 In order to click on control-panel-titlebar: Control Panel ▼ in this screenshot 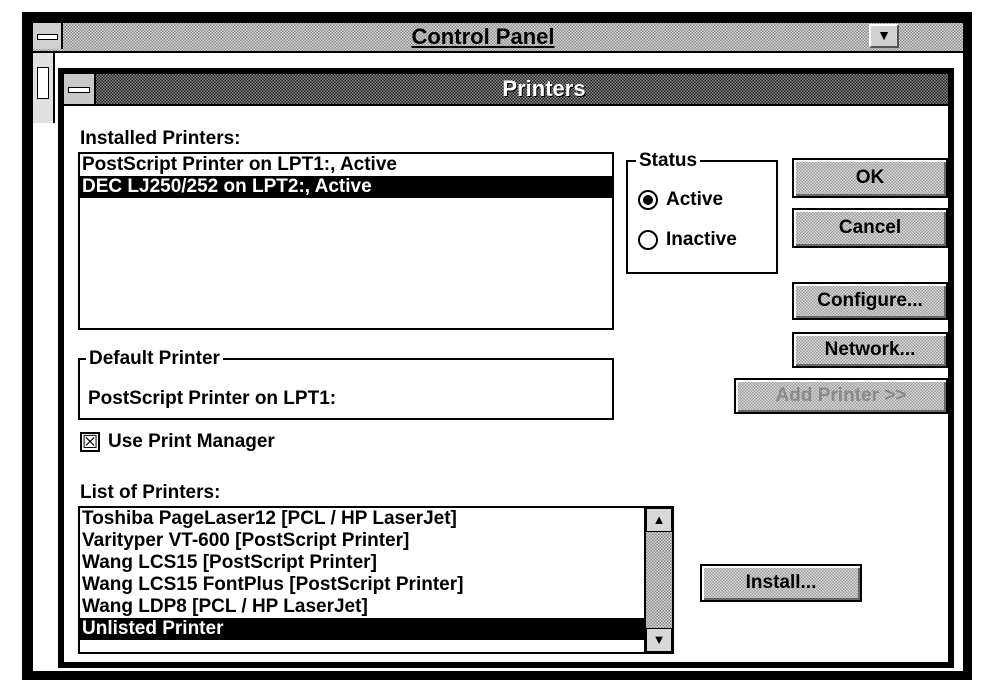, I will do `click(498, 38)`.